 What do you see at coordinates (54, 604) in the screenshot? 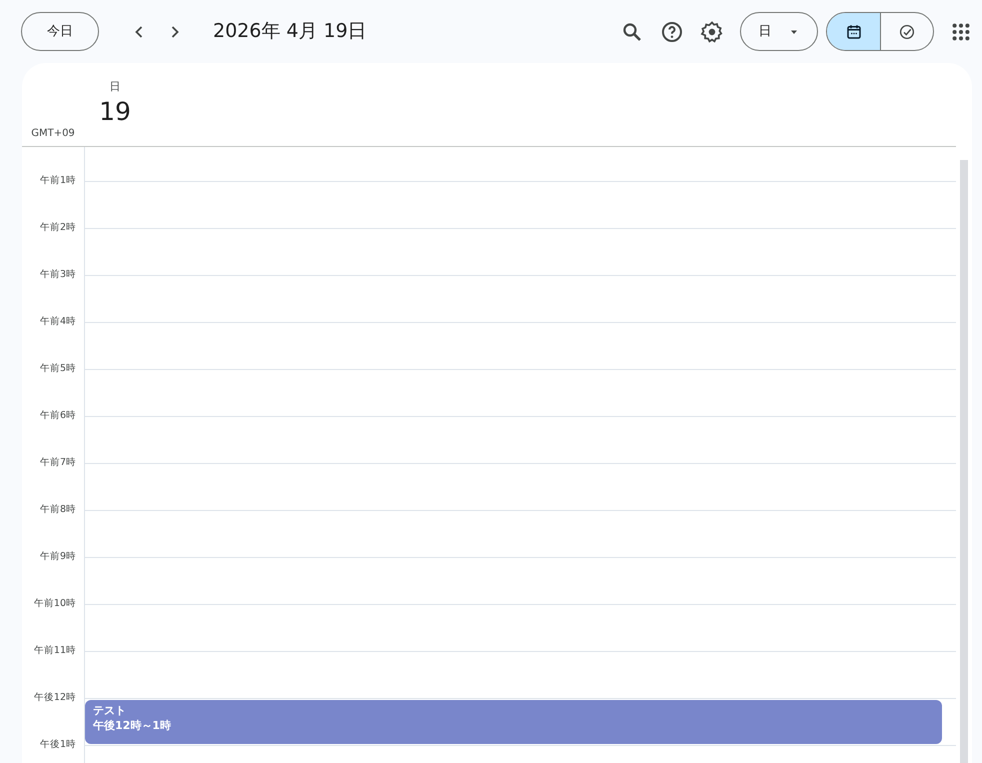
I see `hour-label: 午前10時` at bounding box center [54, 604].